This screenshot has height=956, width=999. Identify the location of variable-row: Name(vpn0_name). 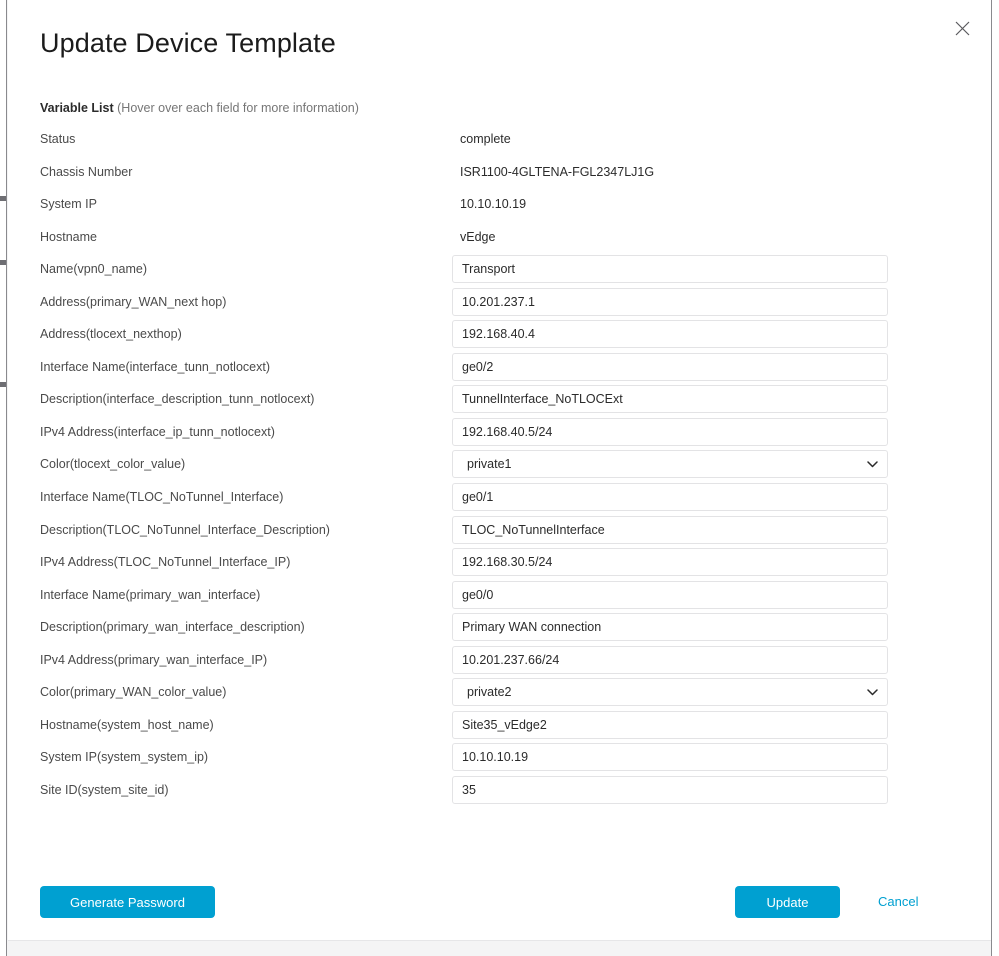
(499, 271).